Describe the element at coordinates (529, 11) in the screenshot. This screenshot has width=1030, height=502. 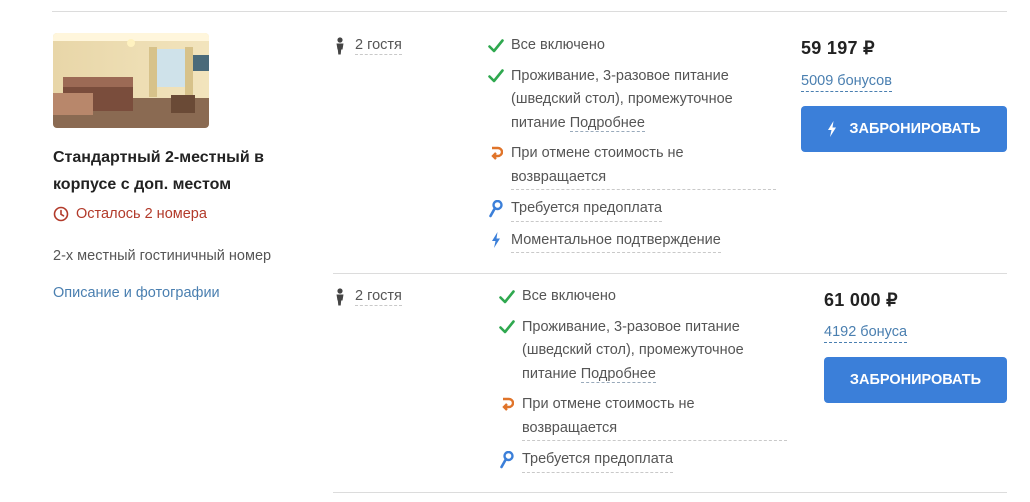
I see `top-divider` at that location.